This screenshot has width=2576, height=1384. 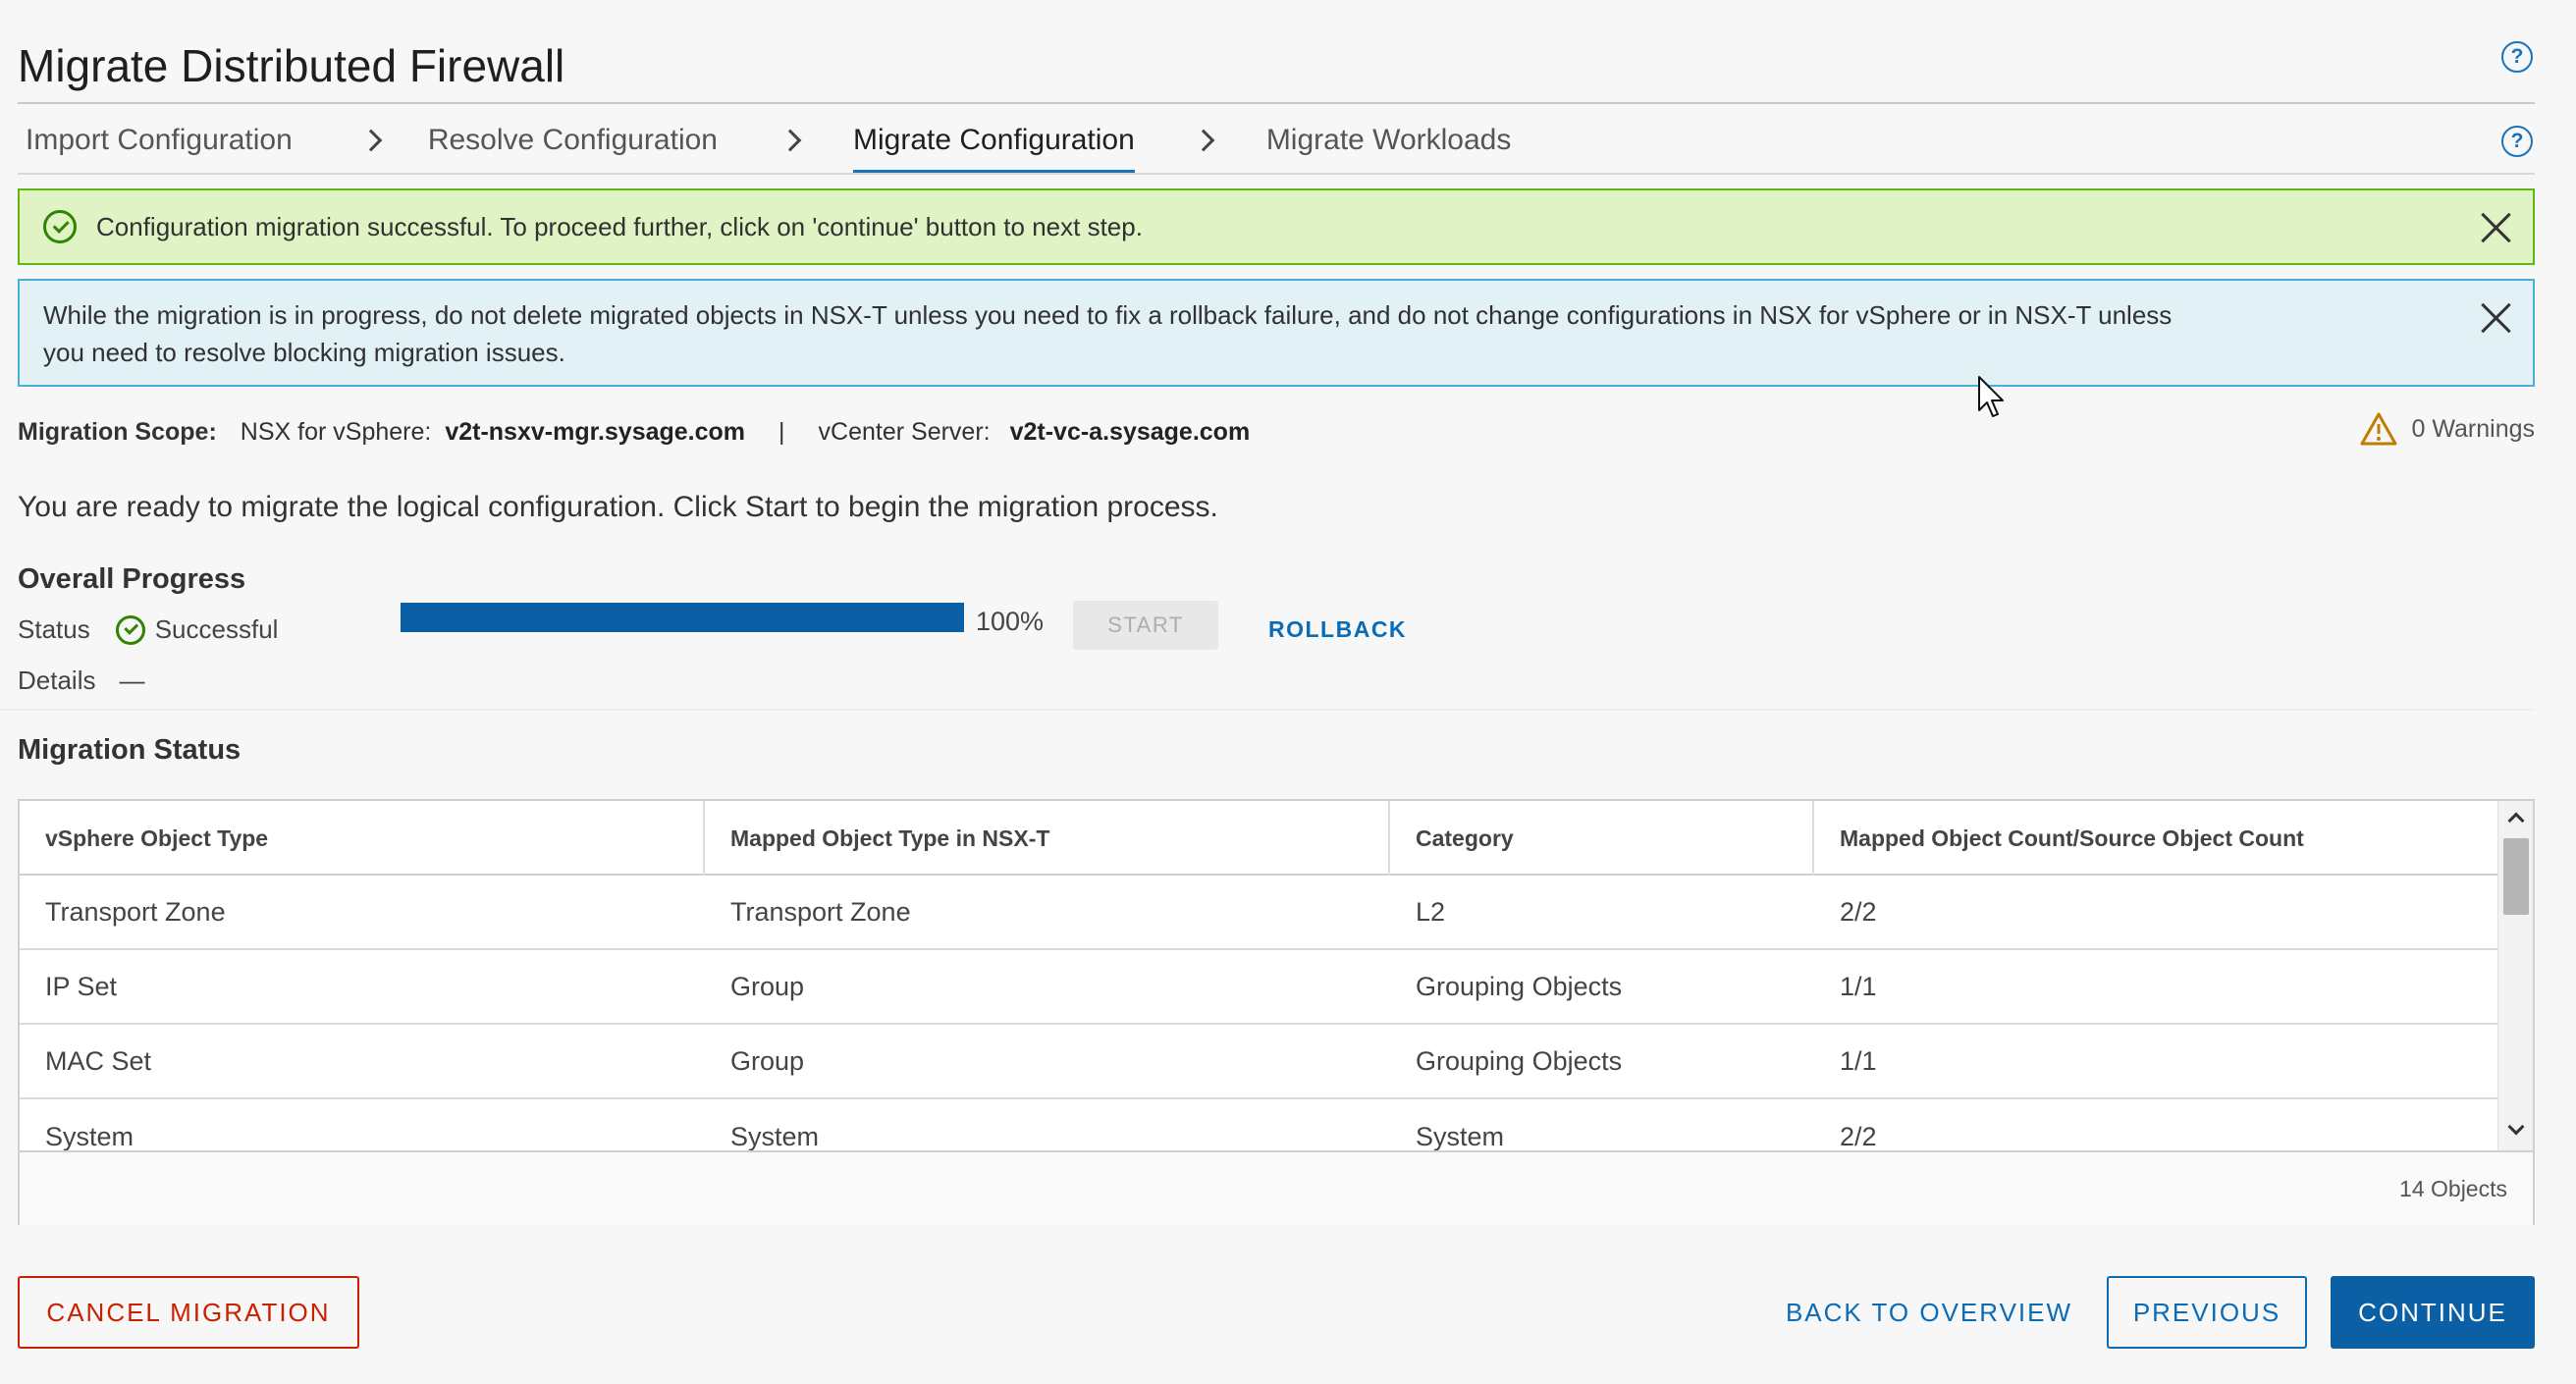 What do you see at coordinates (1267, 710) in the screenshot?
I see `section-divider` at bounding box center [1267, 710].